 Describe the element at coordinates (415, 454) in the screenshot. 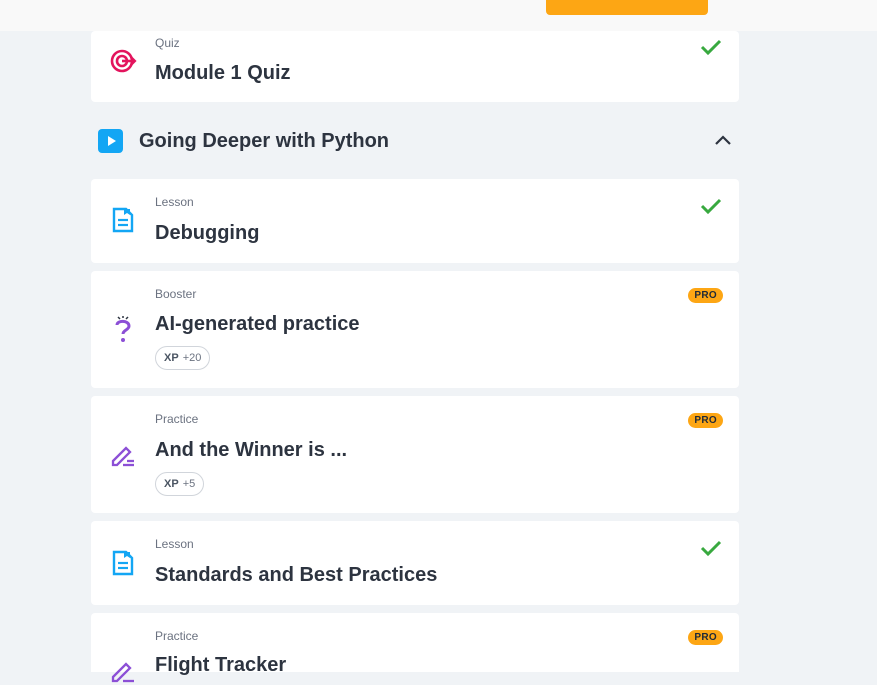

I see `list-item-and-the-winner-is: Practice And the Winner is ... XP +5 PRO` at that location.